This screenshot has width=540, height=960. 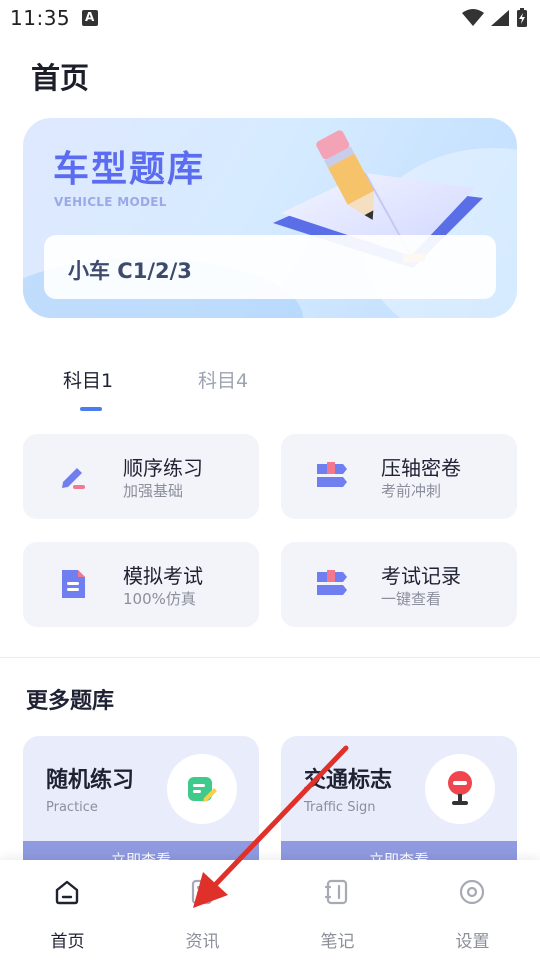 What do you see at coordinates (522, 17) in the screenshot?
I see `battery-icon` at bounding box center [522, 17].